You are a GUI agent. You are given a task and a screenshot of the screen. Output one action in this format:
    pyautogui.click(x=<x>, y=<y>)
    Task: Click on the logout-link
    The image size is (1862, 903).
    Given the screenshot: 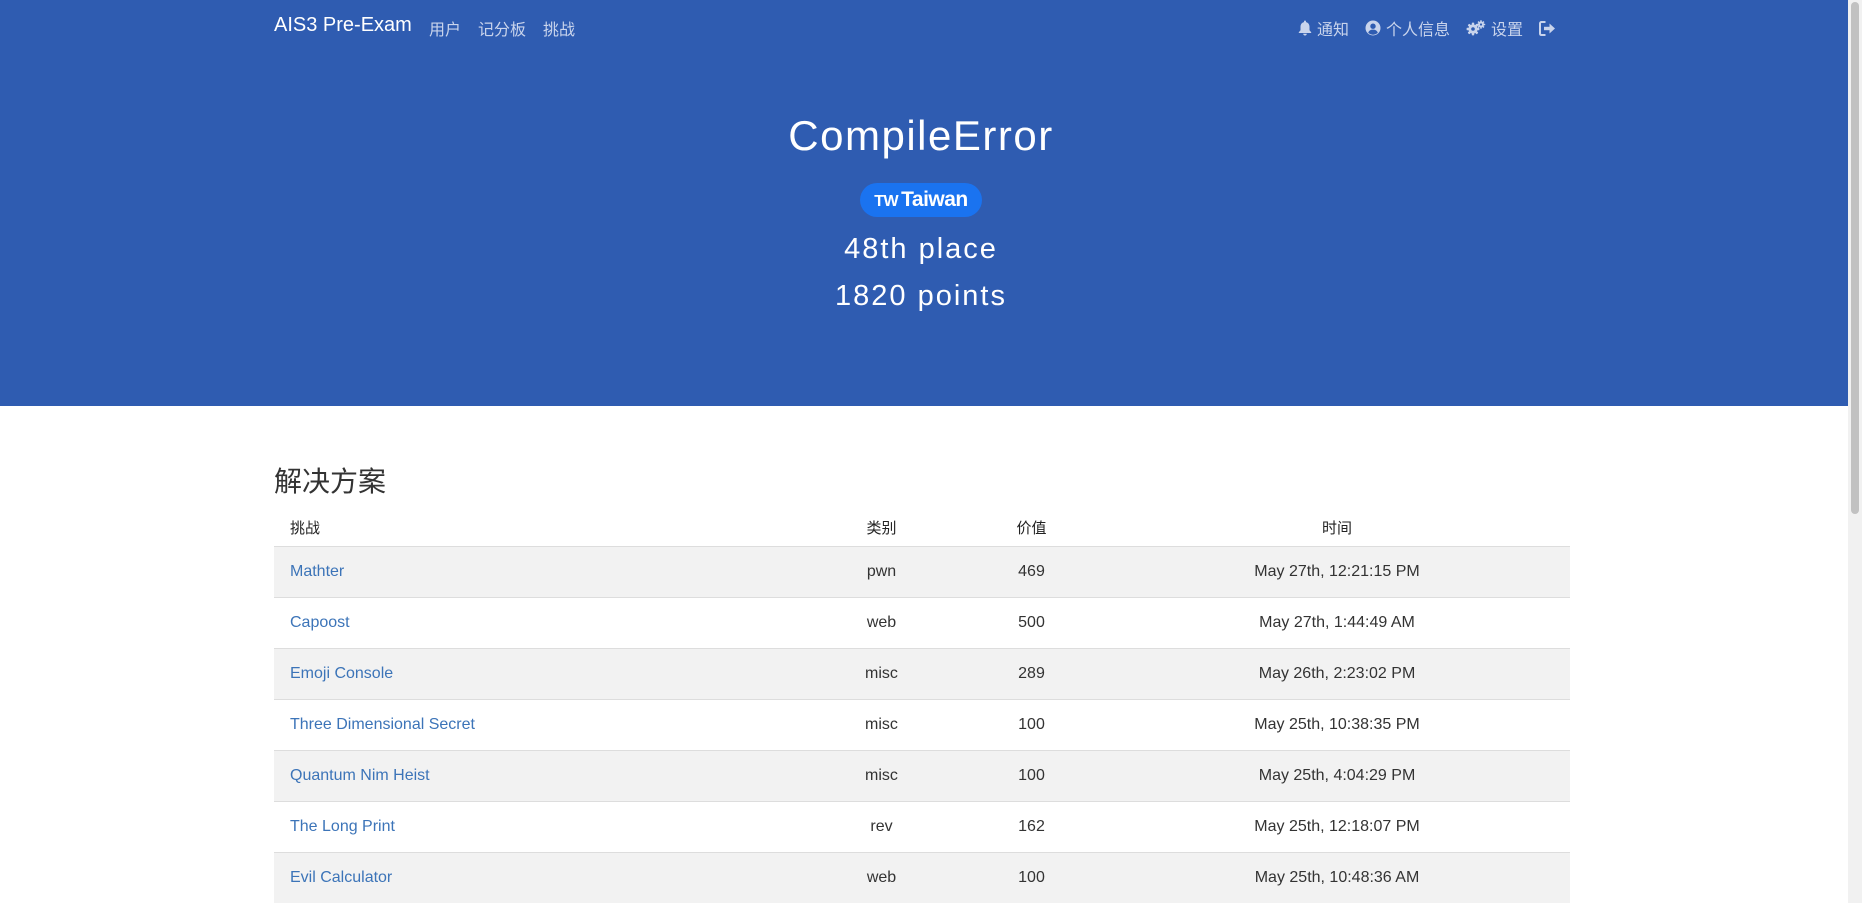 What is the action you would take?
    pyautogui.click(x=1547, y=28)
    